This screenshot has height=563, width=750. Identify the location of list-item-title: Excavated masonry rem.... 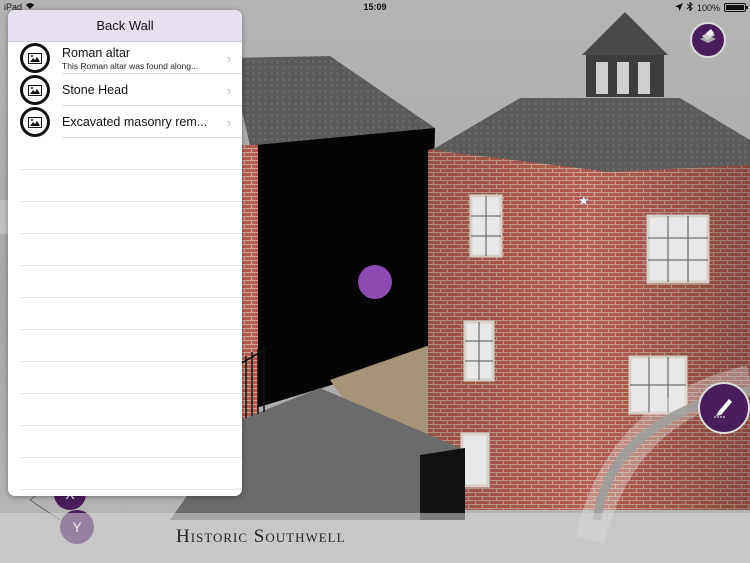
(135, 122).